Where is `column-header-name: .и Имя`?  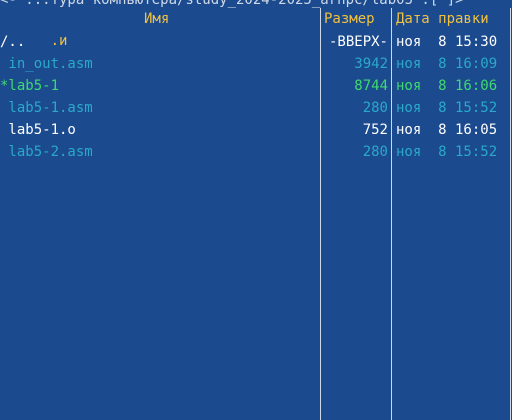
column-header-name: .и Имя is located at coordinates (159, 28).